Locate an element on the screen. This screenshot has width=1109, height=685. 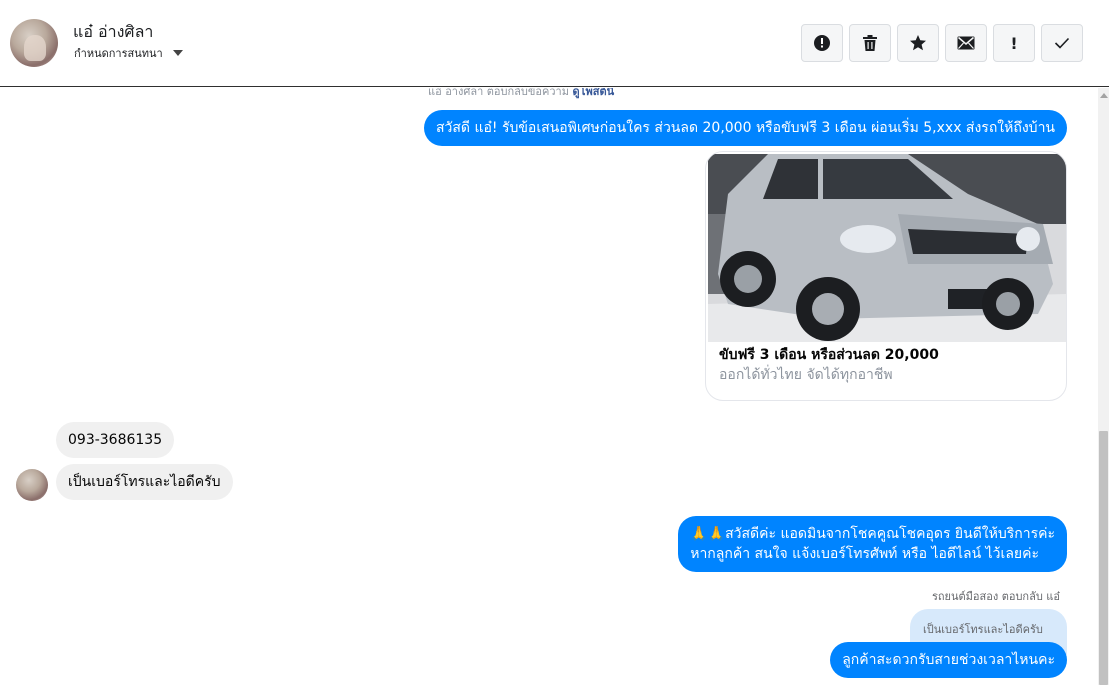
incoming-message: 093-3686135 is located at coordinates (115, 440).